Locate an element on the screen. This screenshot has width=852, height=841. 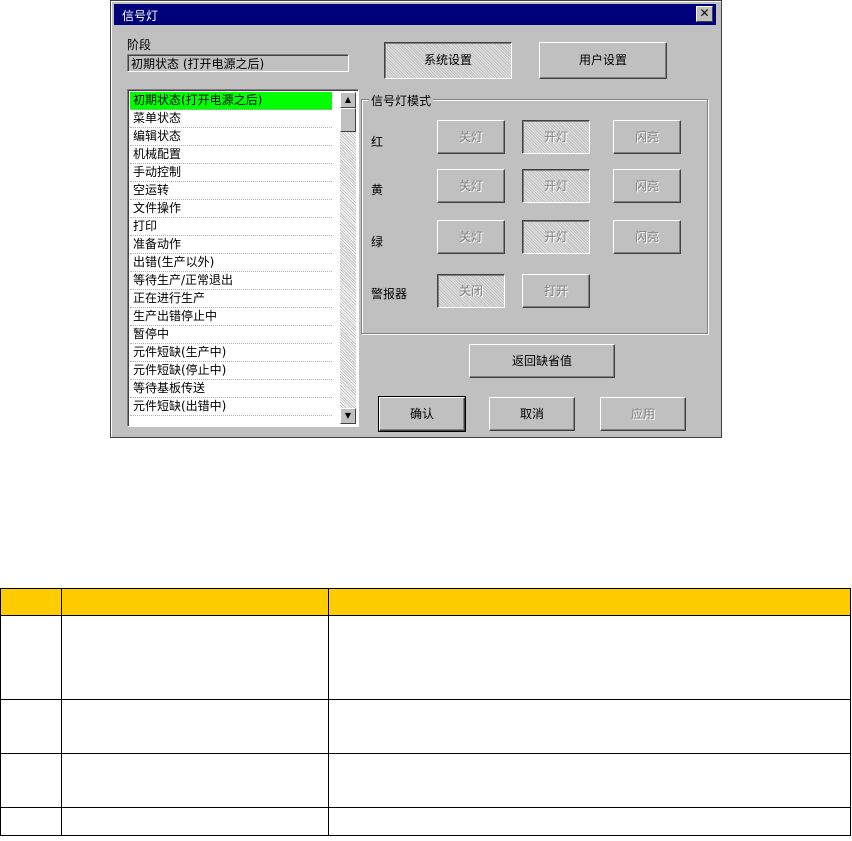
state-list-item: 初期状态(打开电源之后) is located at coordinates (231, 101).